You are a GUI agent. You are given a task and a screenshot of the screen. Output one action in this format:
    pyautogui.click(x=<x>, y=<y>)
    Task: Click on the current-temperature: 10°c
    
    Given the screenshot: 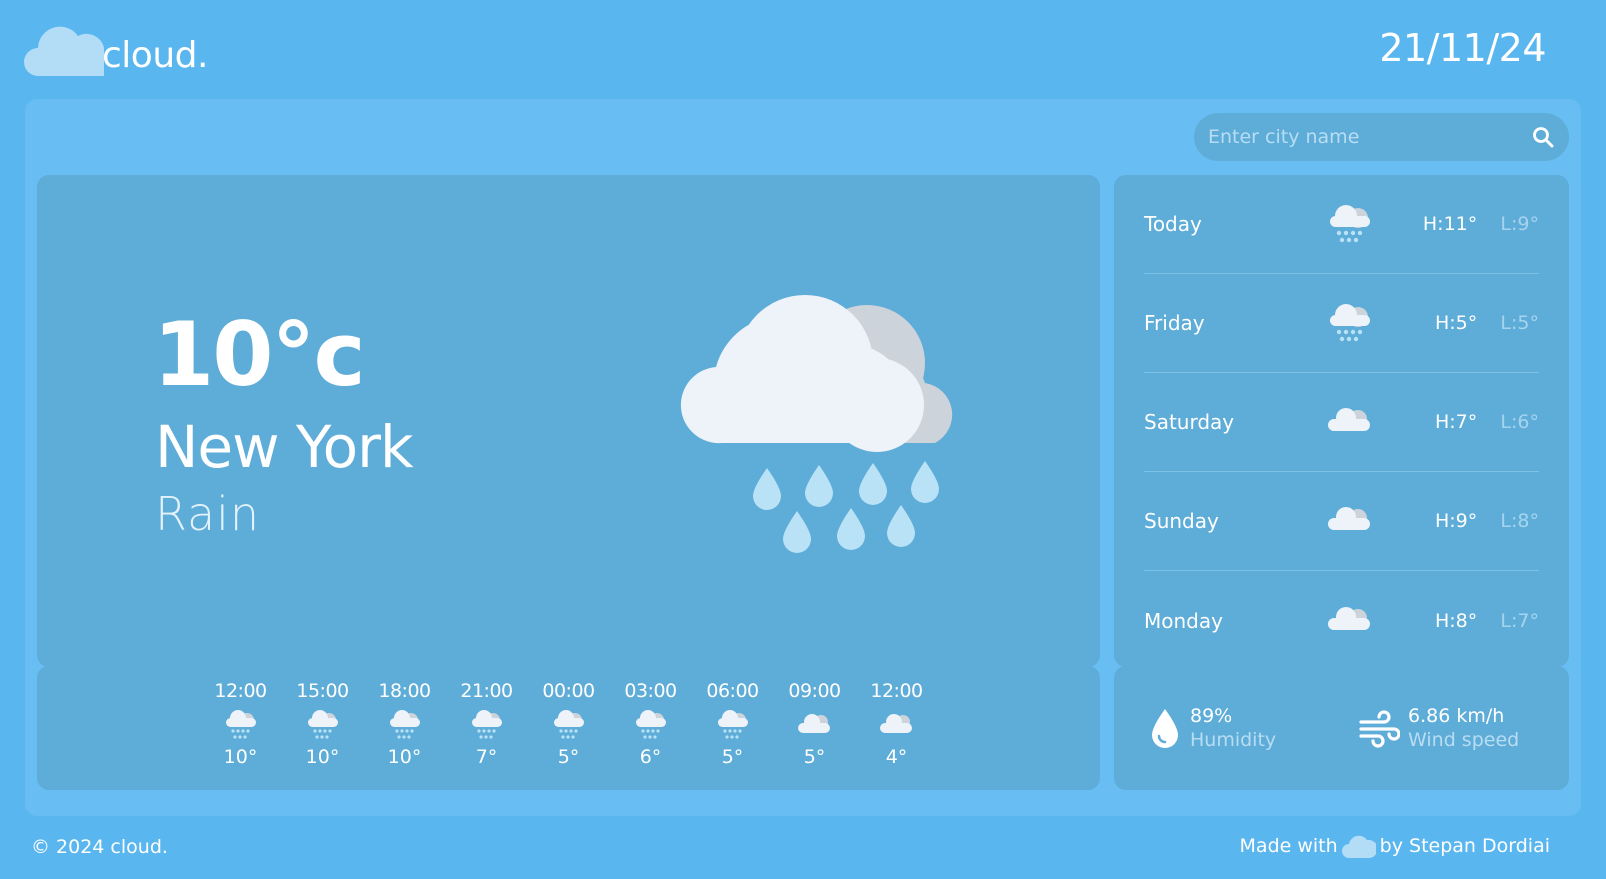 What is the action you would take?
    pyautogui.click(x=259, y=354)
    